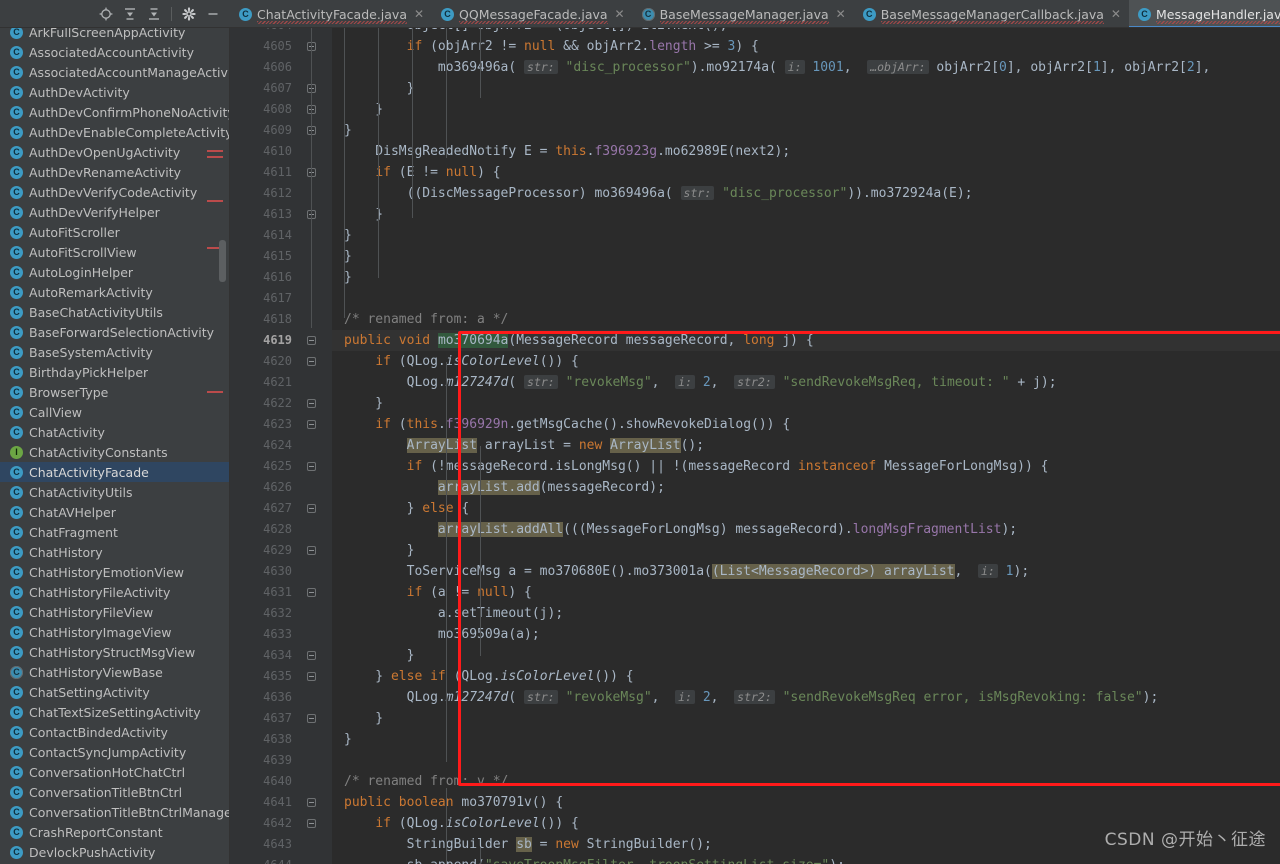 The height and width of the screenshot is (864, 1280). Describe the element at coordinates (114, 512) in the screenshot. I see `structure-item: C ChatAVHelper` at that location.